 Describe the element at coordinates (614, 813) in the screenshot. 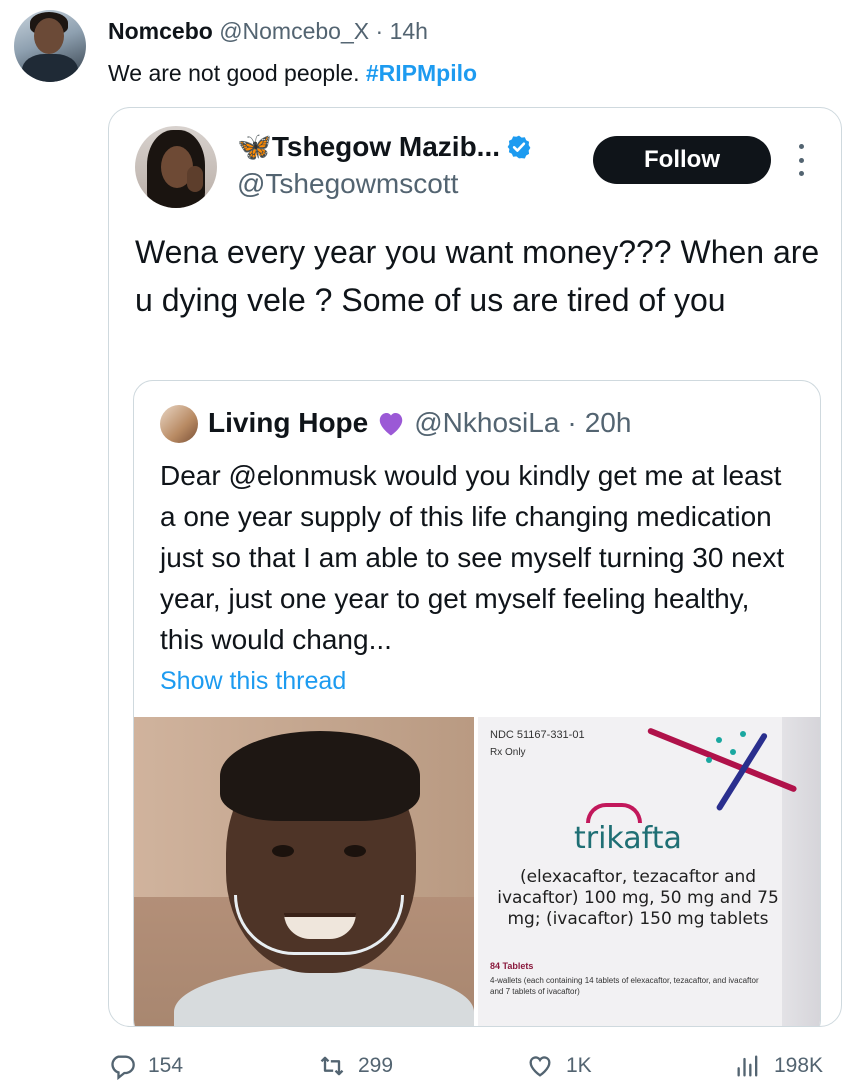

I see `brand-logo-arc` at that location.